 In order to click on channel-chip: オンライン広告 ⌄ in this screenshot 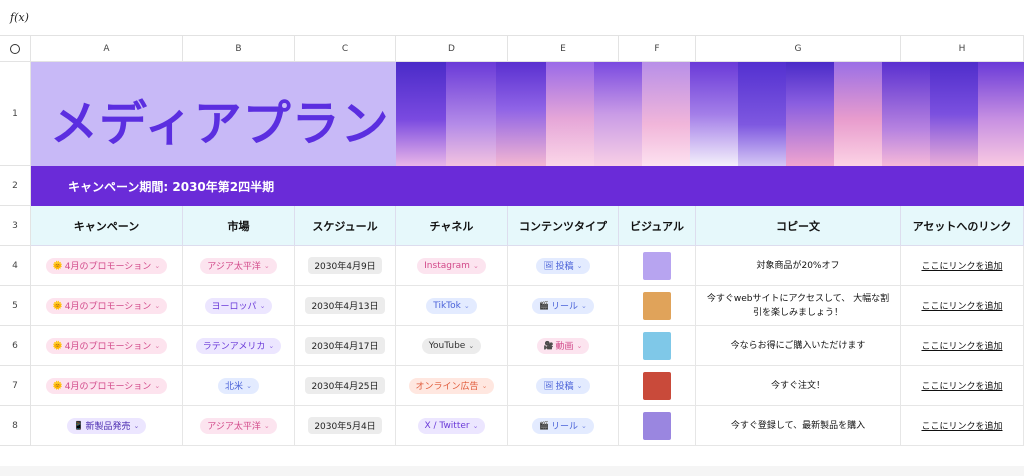, I will do `click(451, 385)`.